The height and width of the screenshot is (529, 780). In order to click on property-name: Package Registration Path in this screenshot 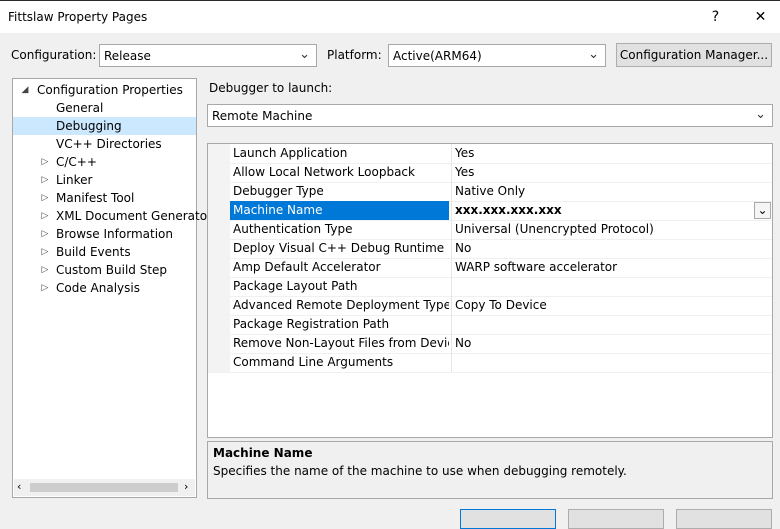, I will do `click(311, 324)`.